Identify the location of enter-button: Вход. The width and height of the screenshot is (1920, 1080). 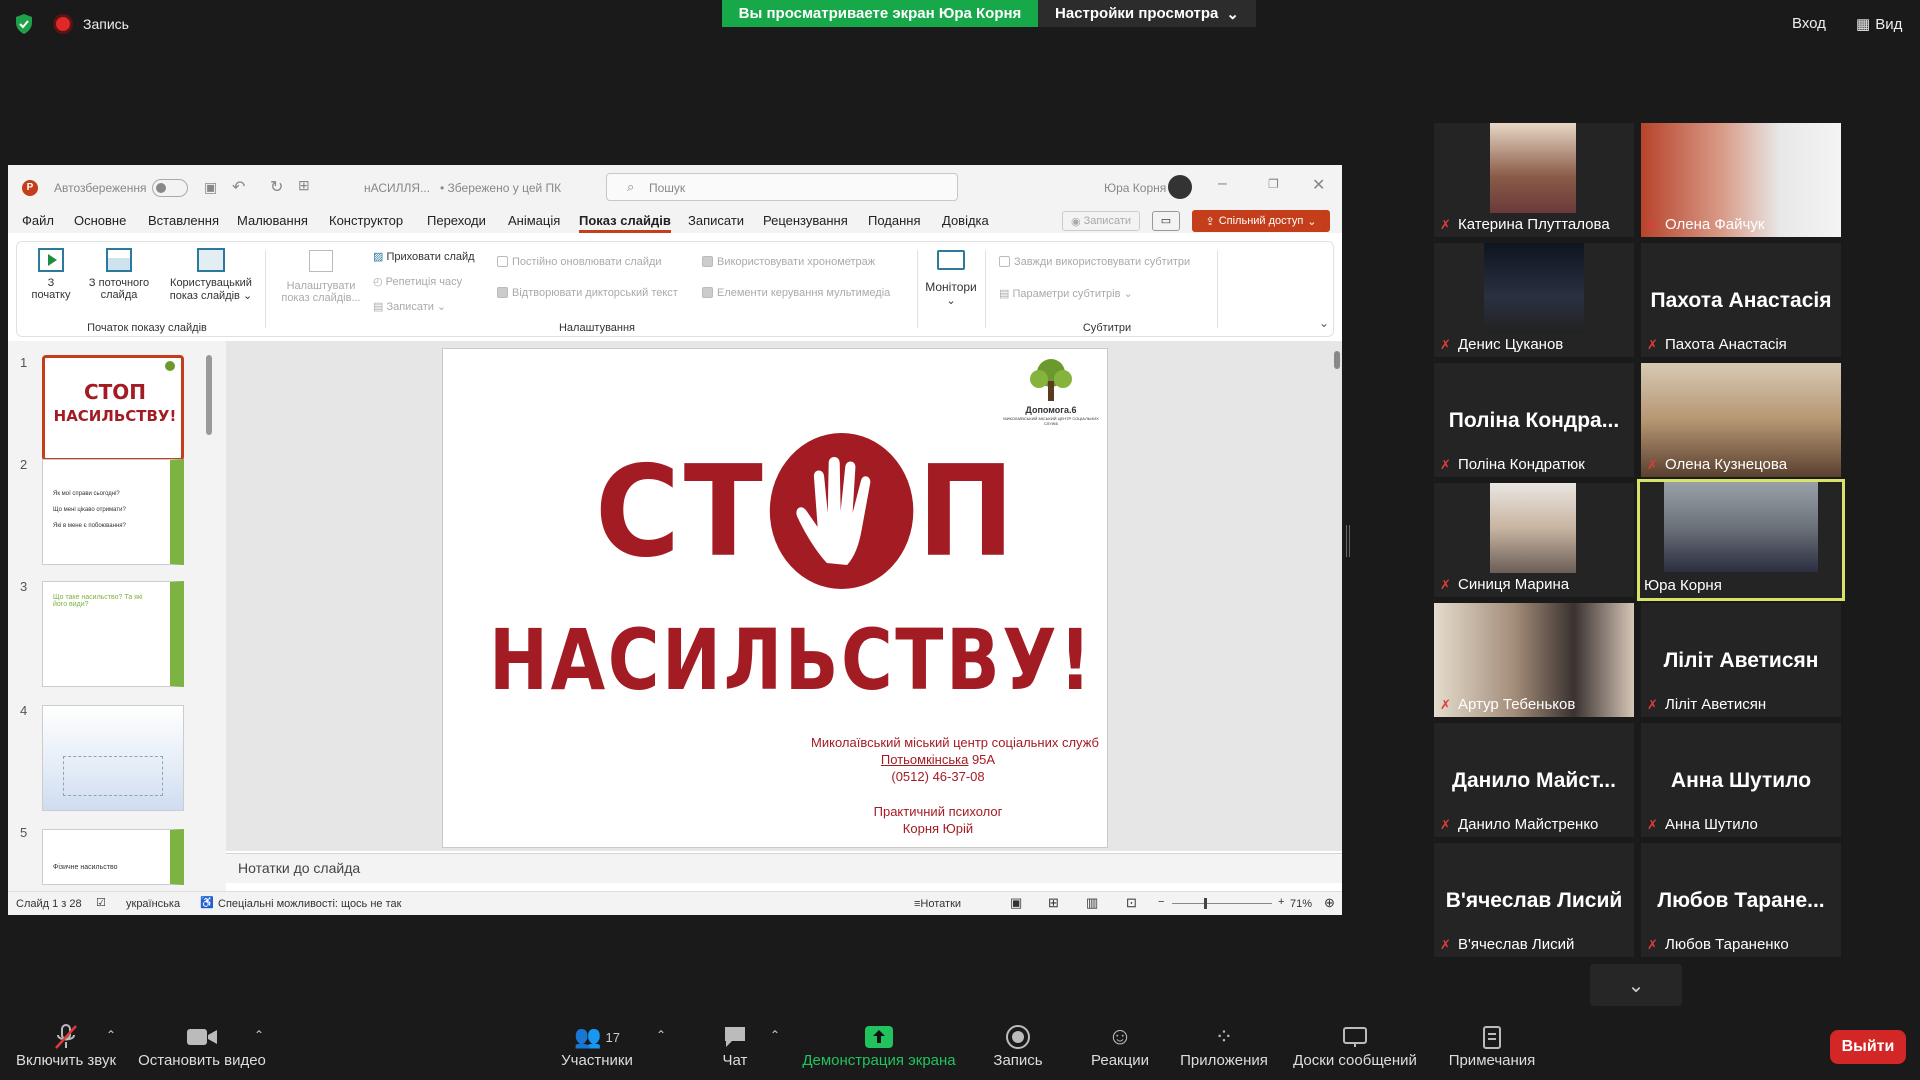
(1809, 23).